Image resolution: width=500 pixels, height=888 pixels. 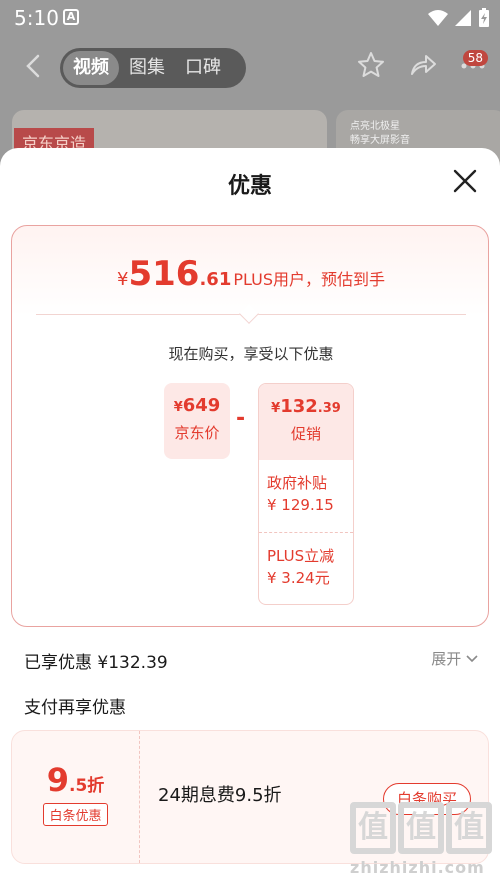 I want to click on top-nav: 视频 图集 口碑, so click(x=250, y=67).